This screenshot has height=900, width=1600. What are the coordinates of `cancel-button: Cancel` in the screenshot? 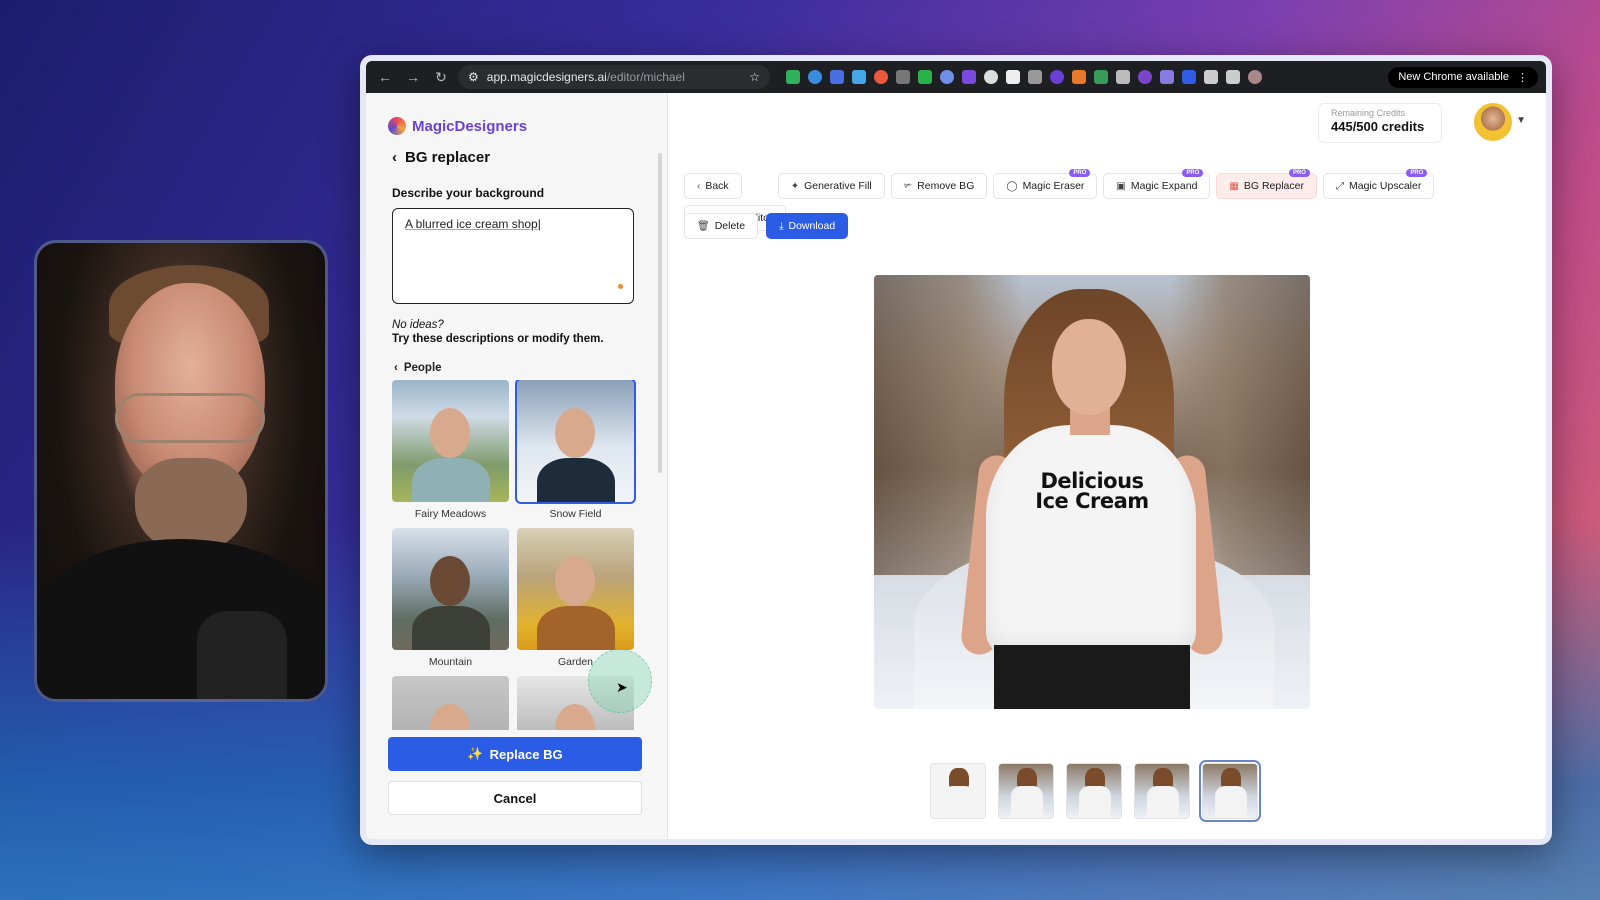 It's located at (515, 798).